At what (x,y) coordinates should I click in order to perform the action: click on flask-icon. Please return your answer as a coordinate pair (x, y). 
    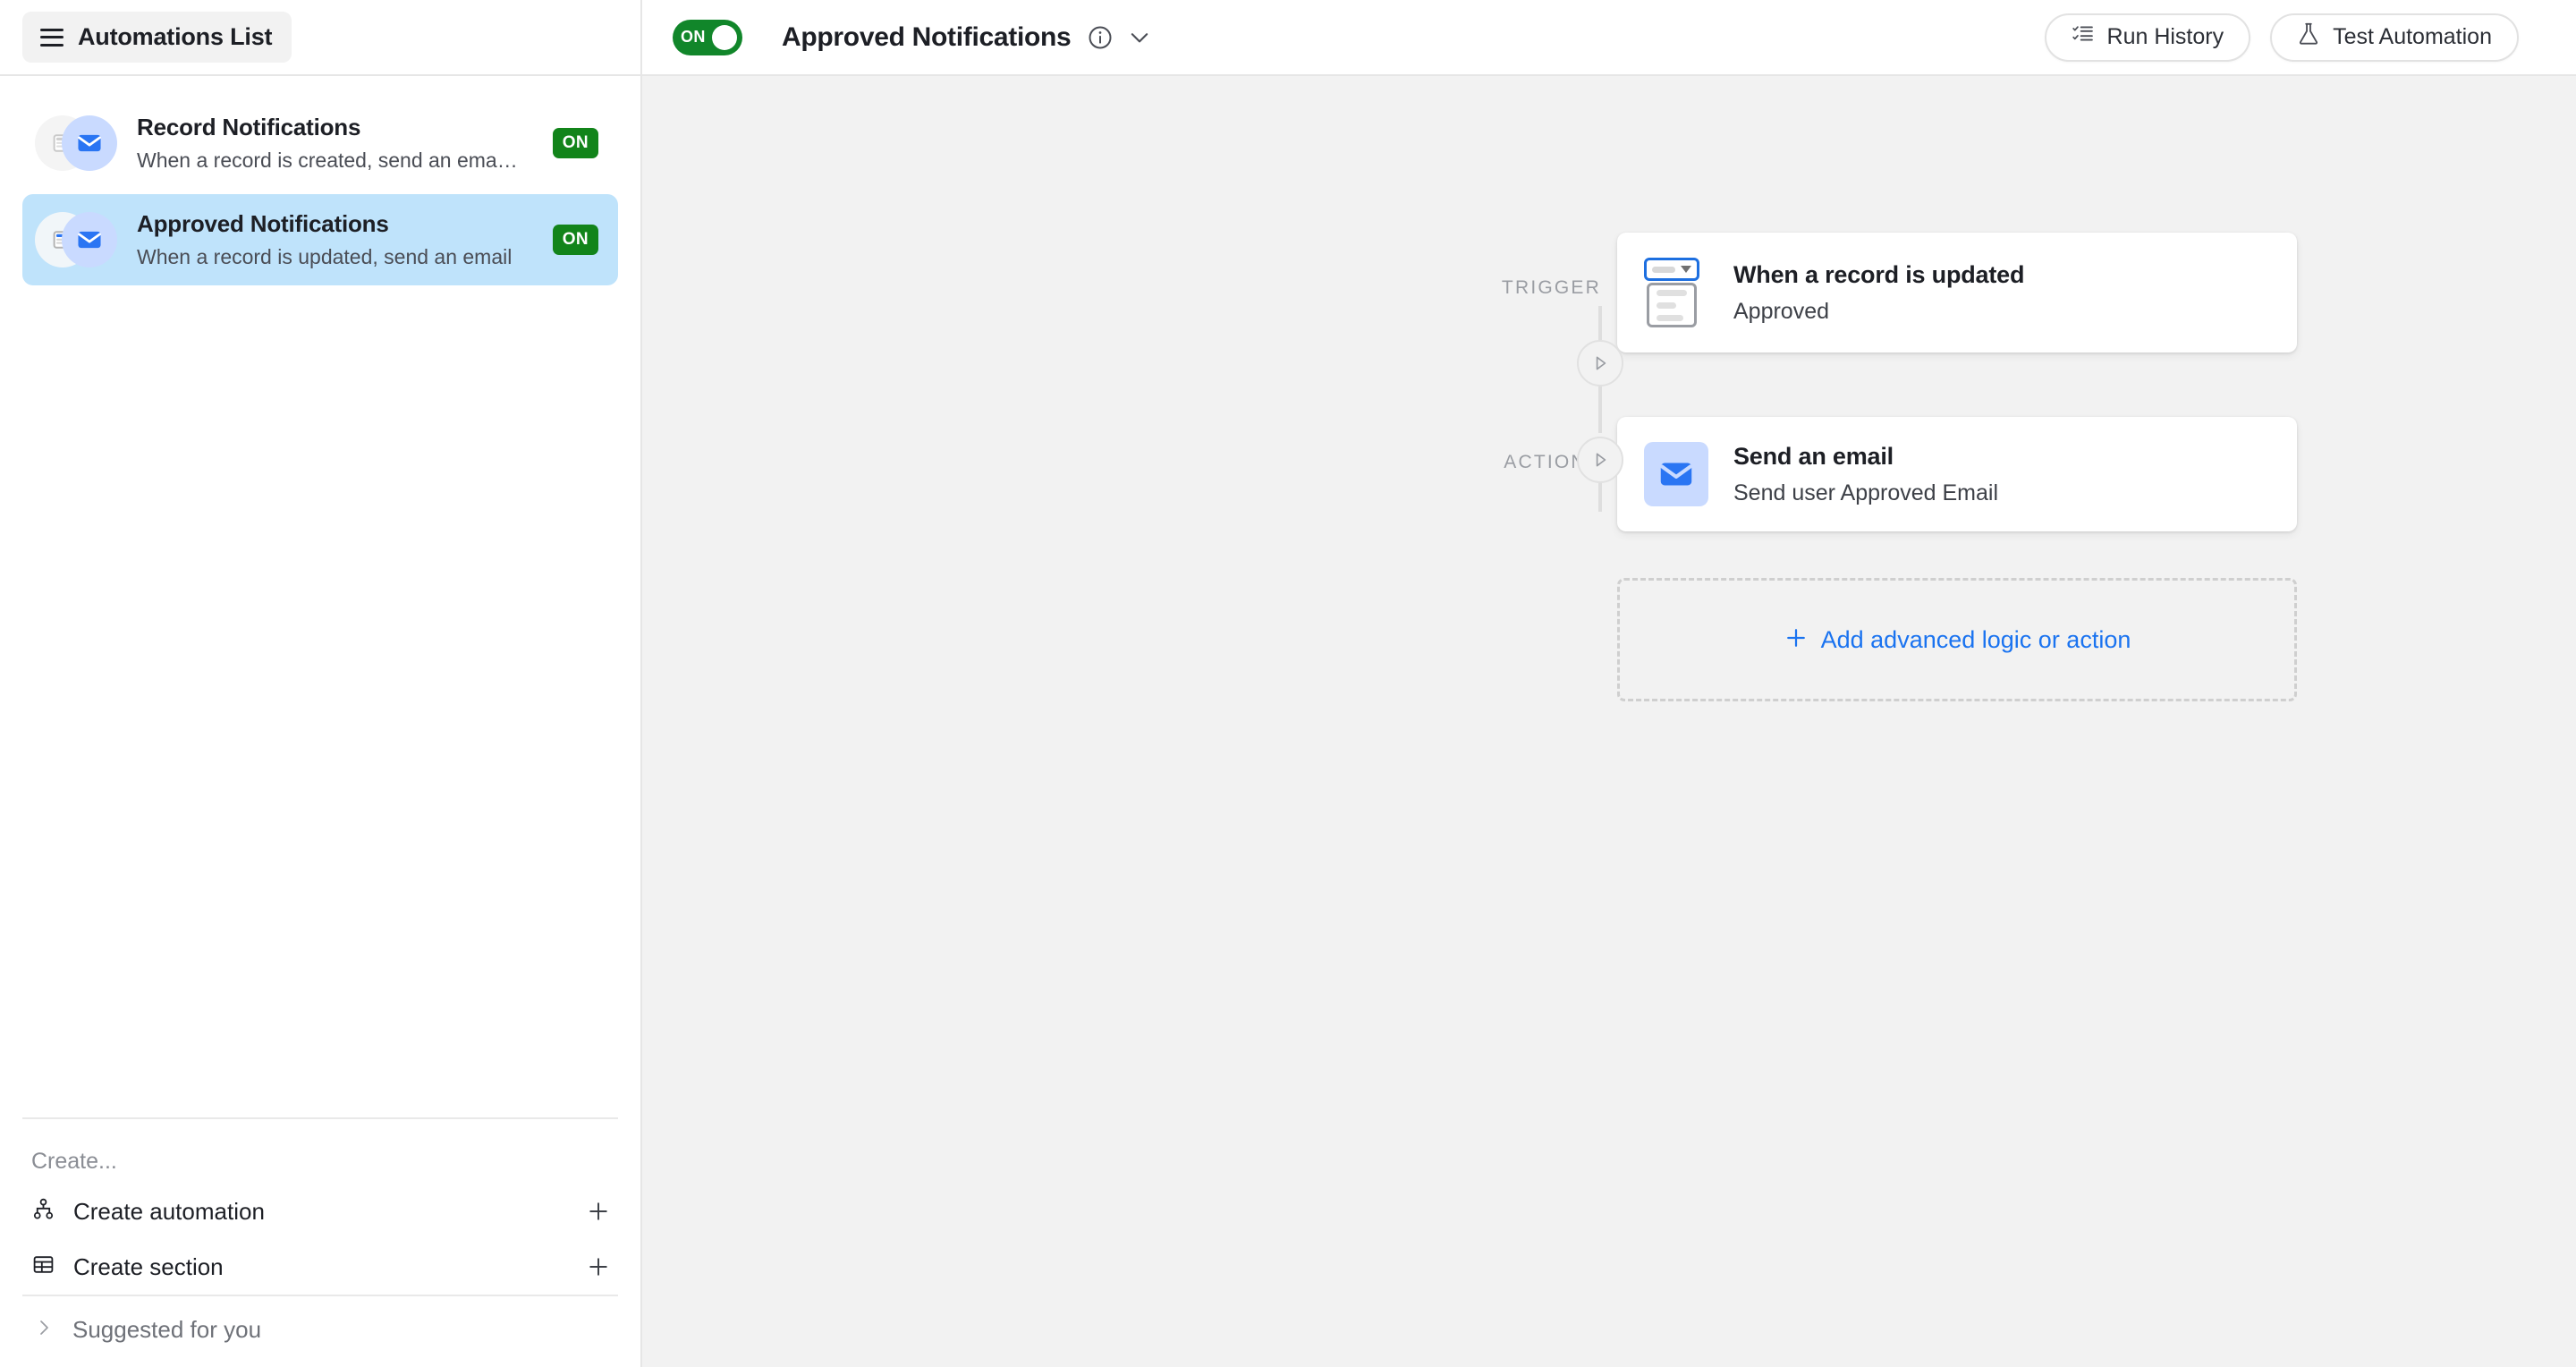
    Looking at the image, I should click on (2308, 37).